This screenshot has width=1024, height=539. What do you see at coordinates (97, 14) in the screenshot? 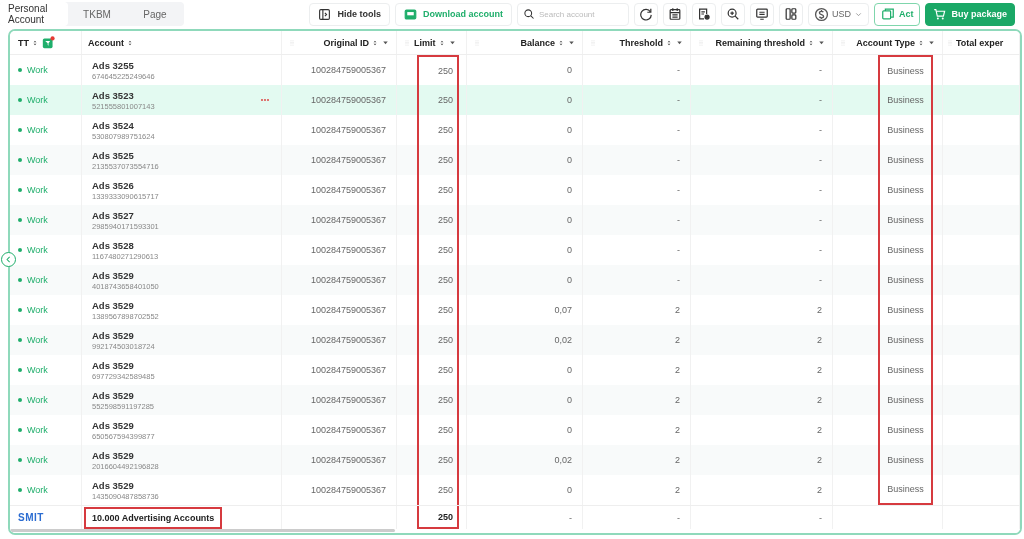
I see `tab: TKBM` at bounding box center [97, 14].